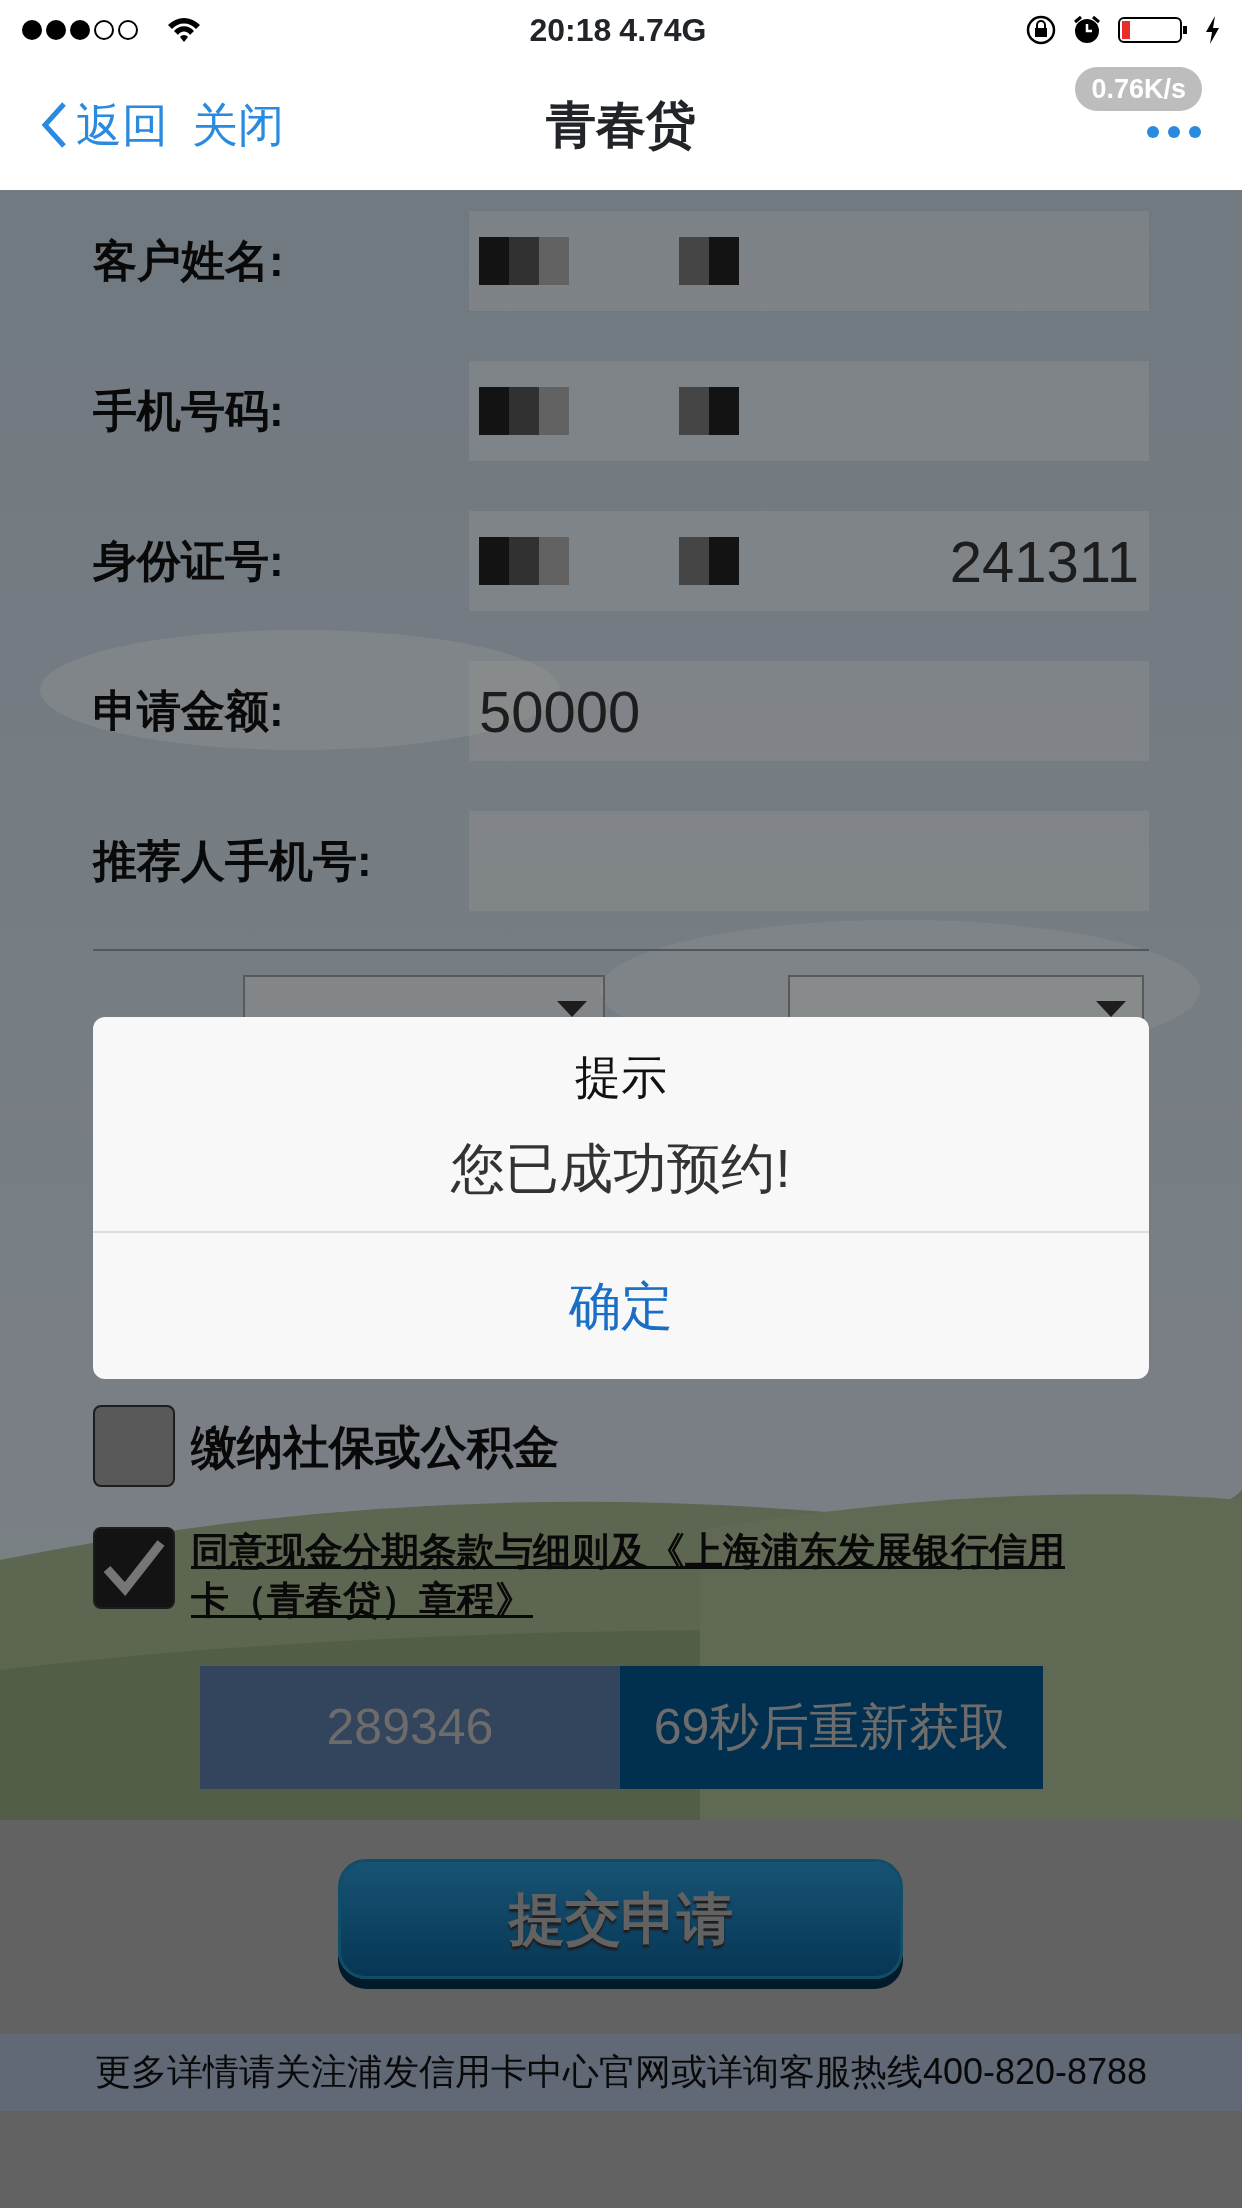 The height and width of the screenshot is (2208, 1242). What do you see at coordinates (233, 861) in the screenshot?
I see `field-label: 推荐人手机号:` at bounding box center [233, 861].